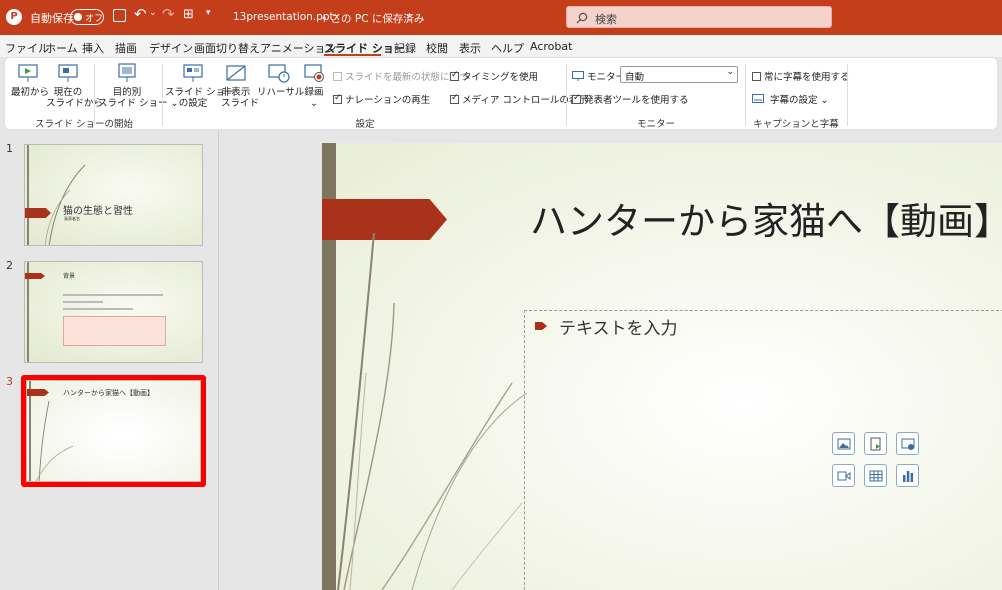 The image size is (1002, 590). I want to click on customize-toolbar-icon: ▾, so click(208, 13).